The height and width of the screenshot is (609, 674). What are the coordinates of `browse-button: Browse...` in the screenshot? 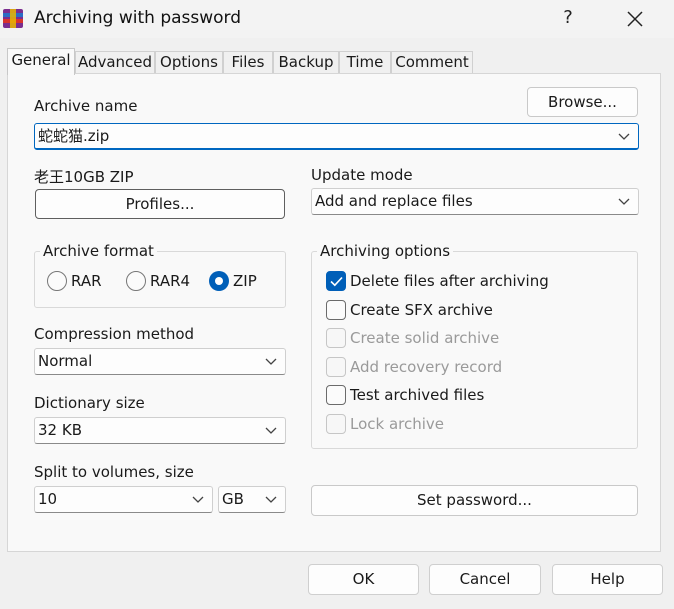 It's located at (582, 102).